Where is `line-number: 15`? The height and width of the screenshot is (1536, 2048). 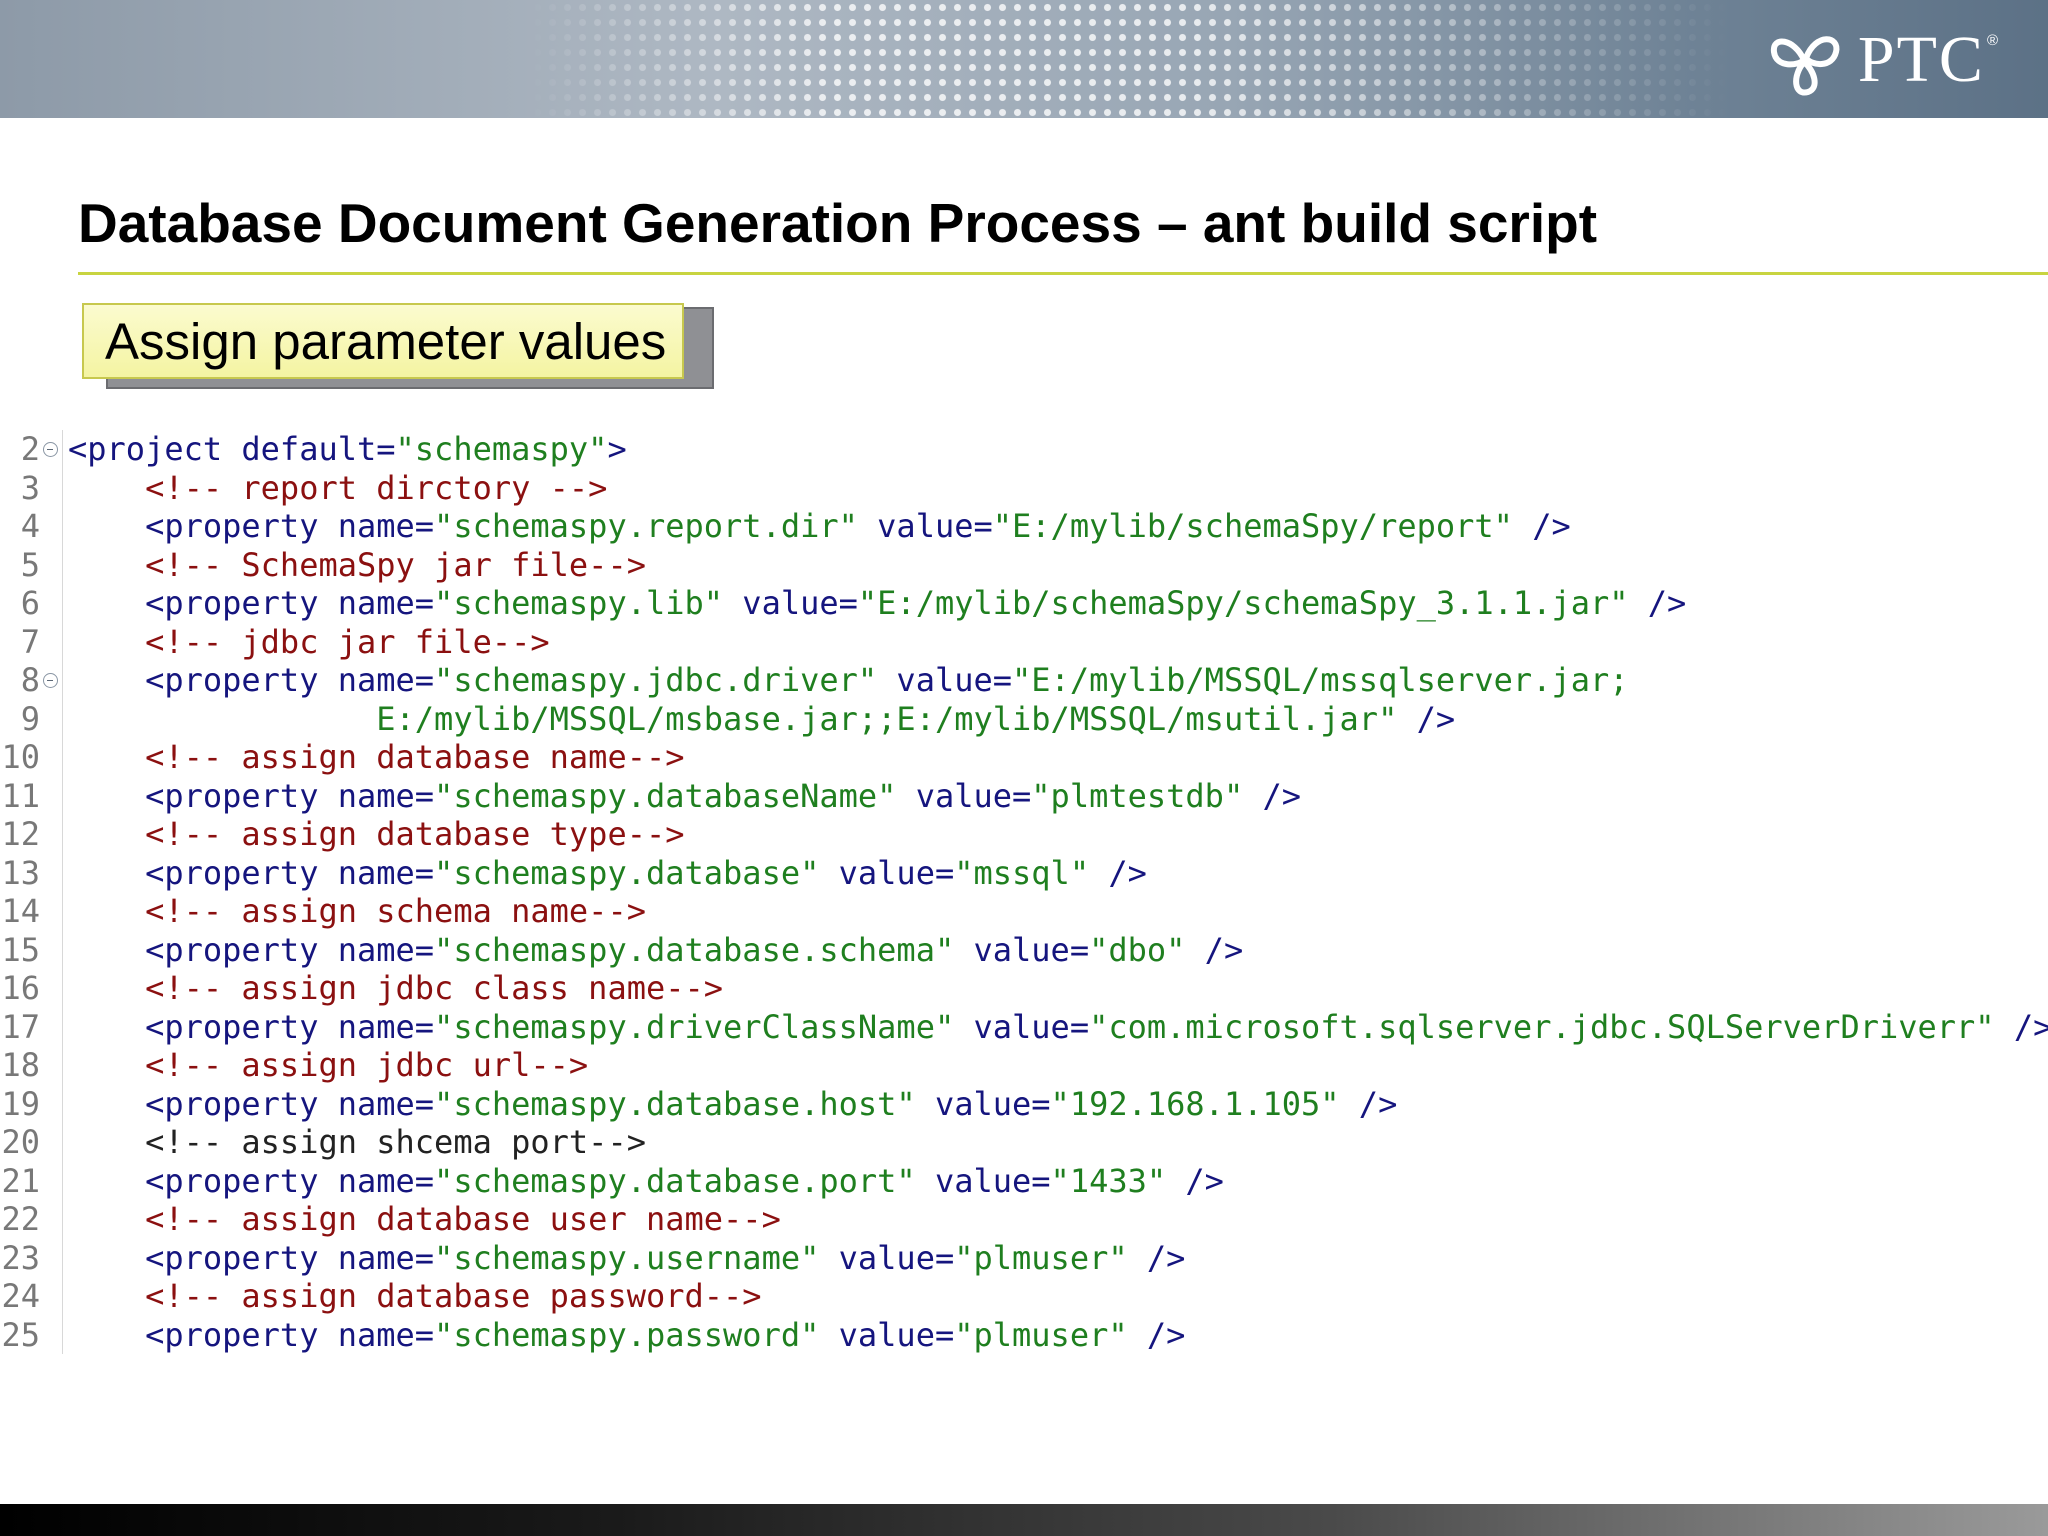
line-number: 15 is located at coordinates (20, 949).